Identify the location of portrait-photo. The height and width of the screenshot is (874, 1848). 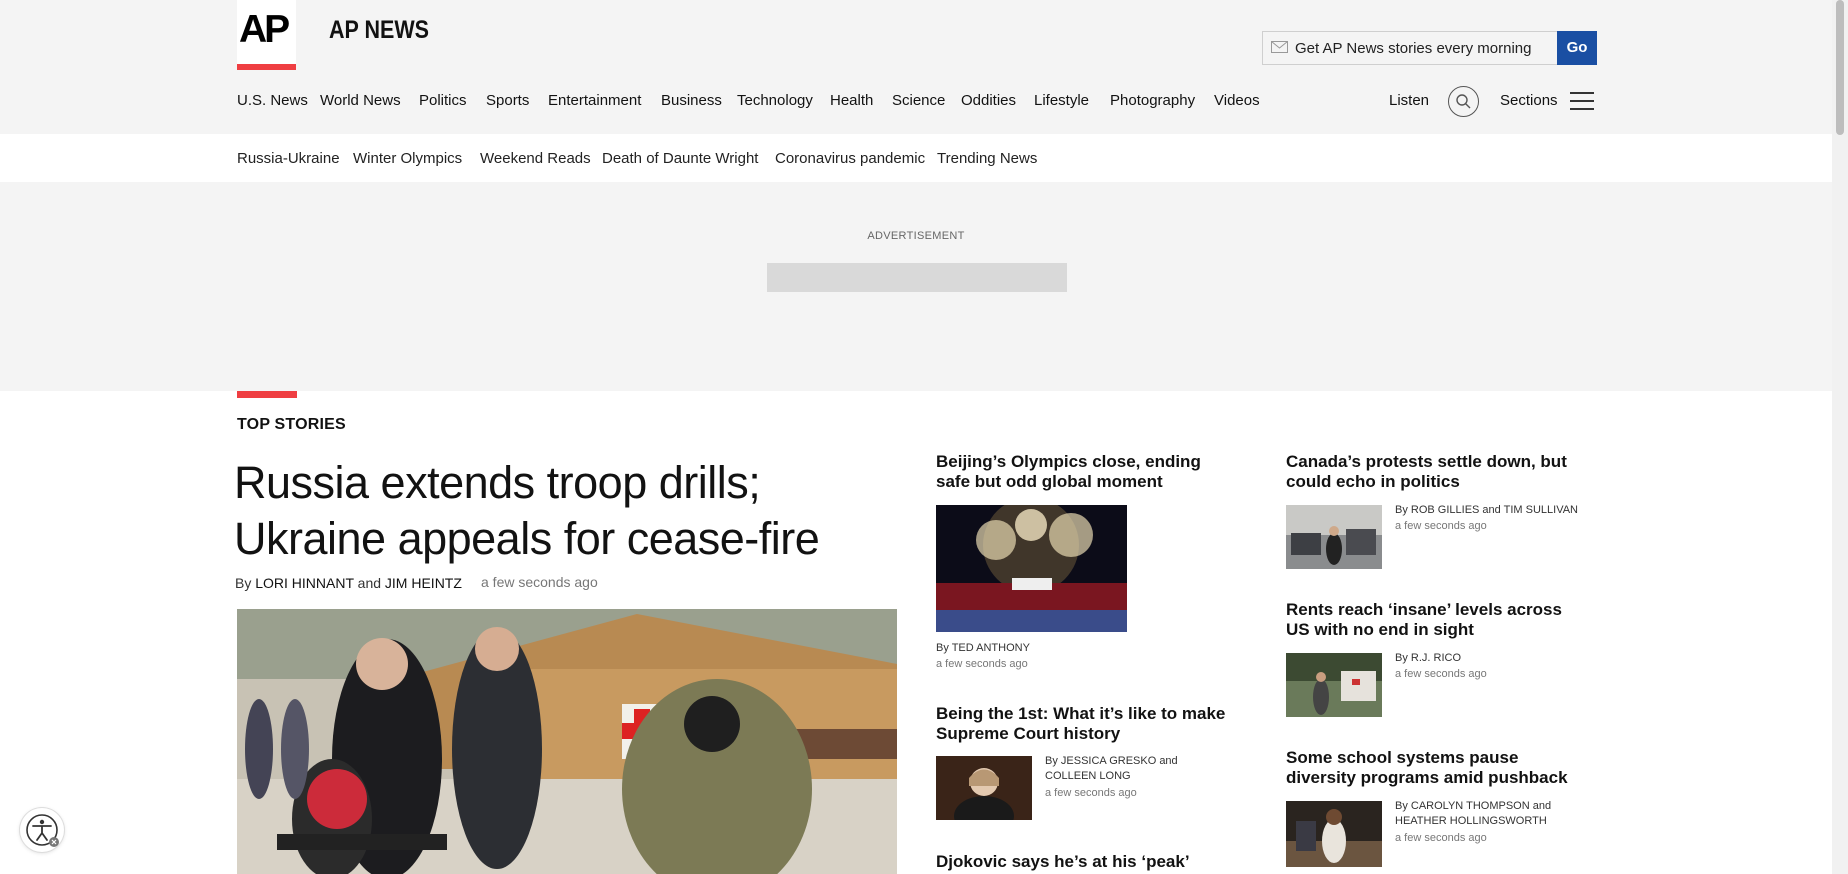
(984, 788).